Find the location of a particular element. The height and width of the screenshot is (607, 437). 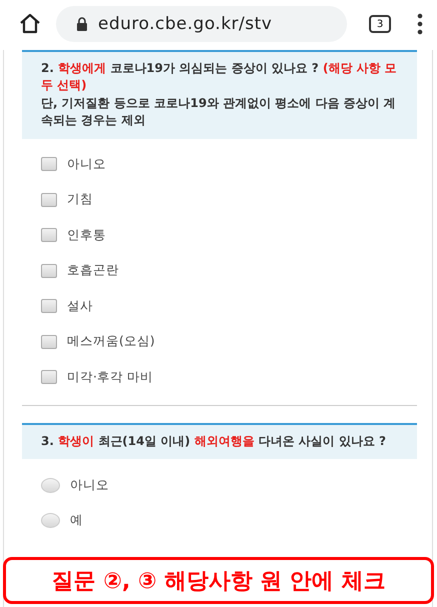

question-text: 3. 학생이 최근(14일 이내) 해외여행을 다녀온 사실이 있나요 ? is located at coordinates (214, 441).